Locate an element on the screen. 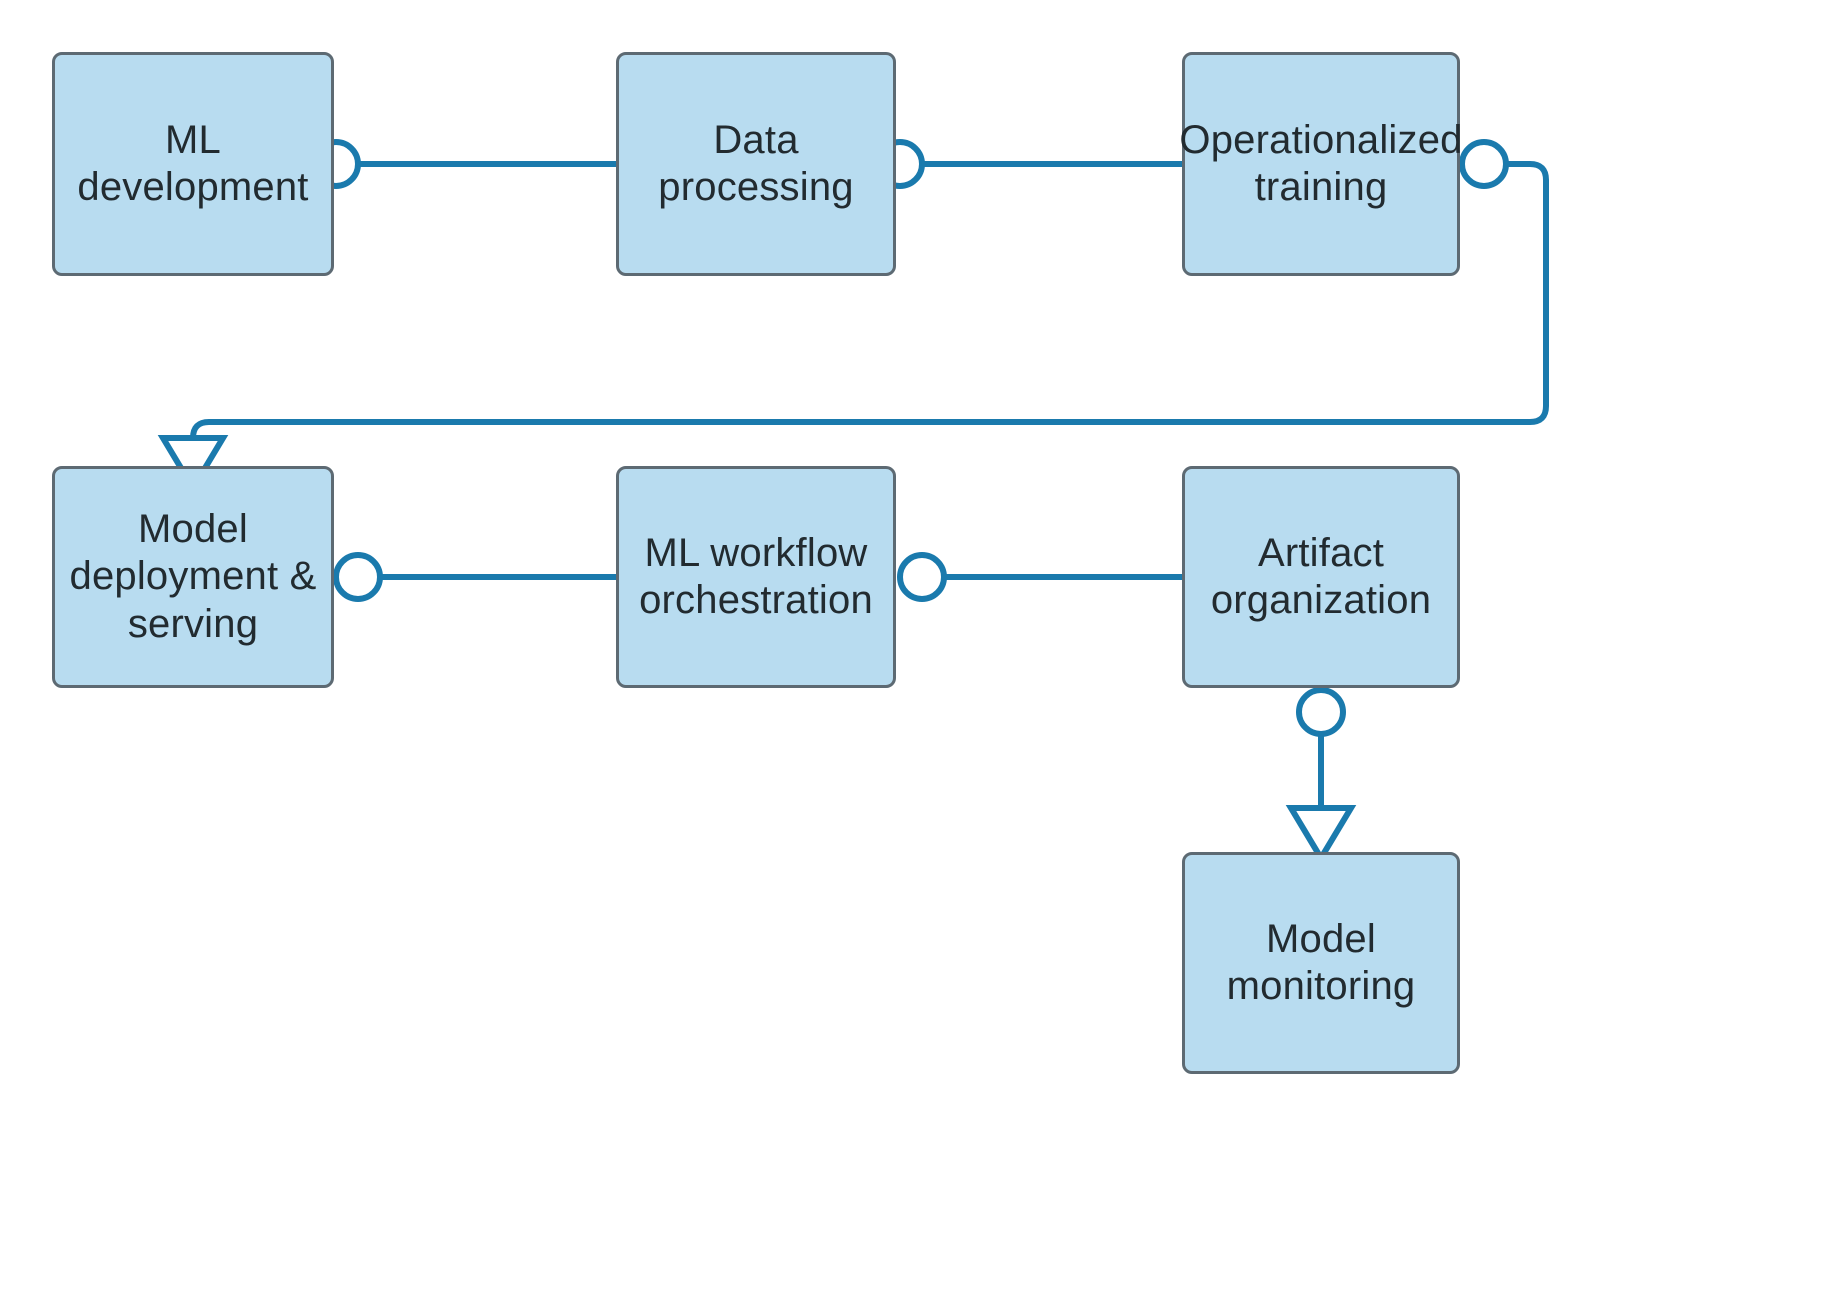 This screenshot has width=1826, height=1312. node-label: Model monitoring is located at coordinates (1321, 962).